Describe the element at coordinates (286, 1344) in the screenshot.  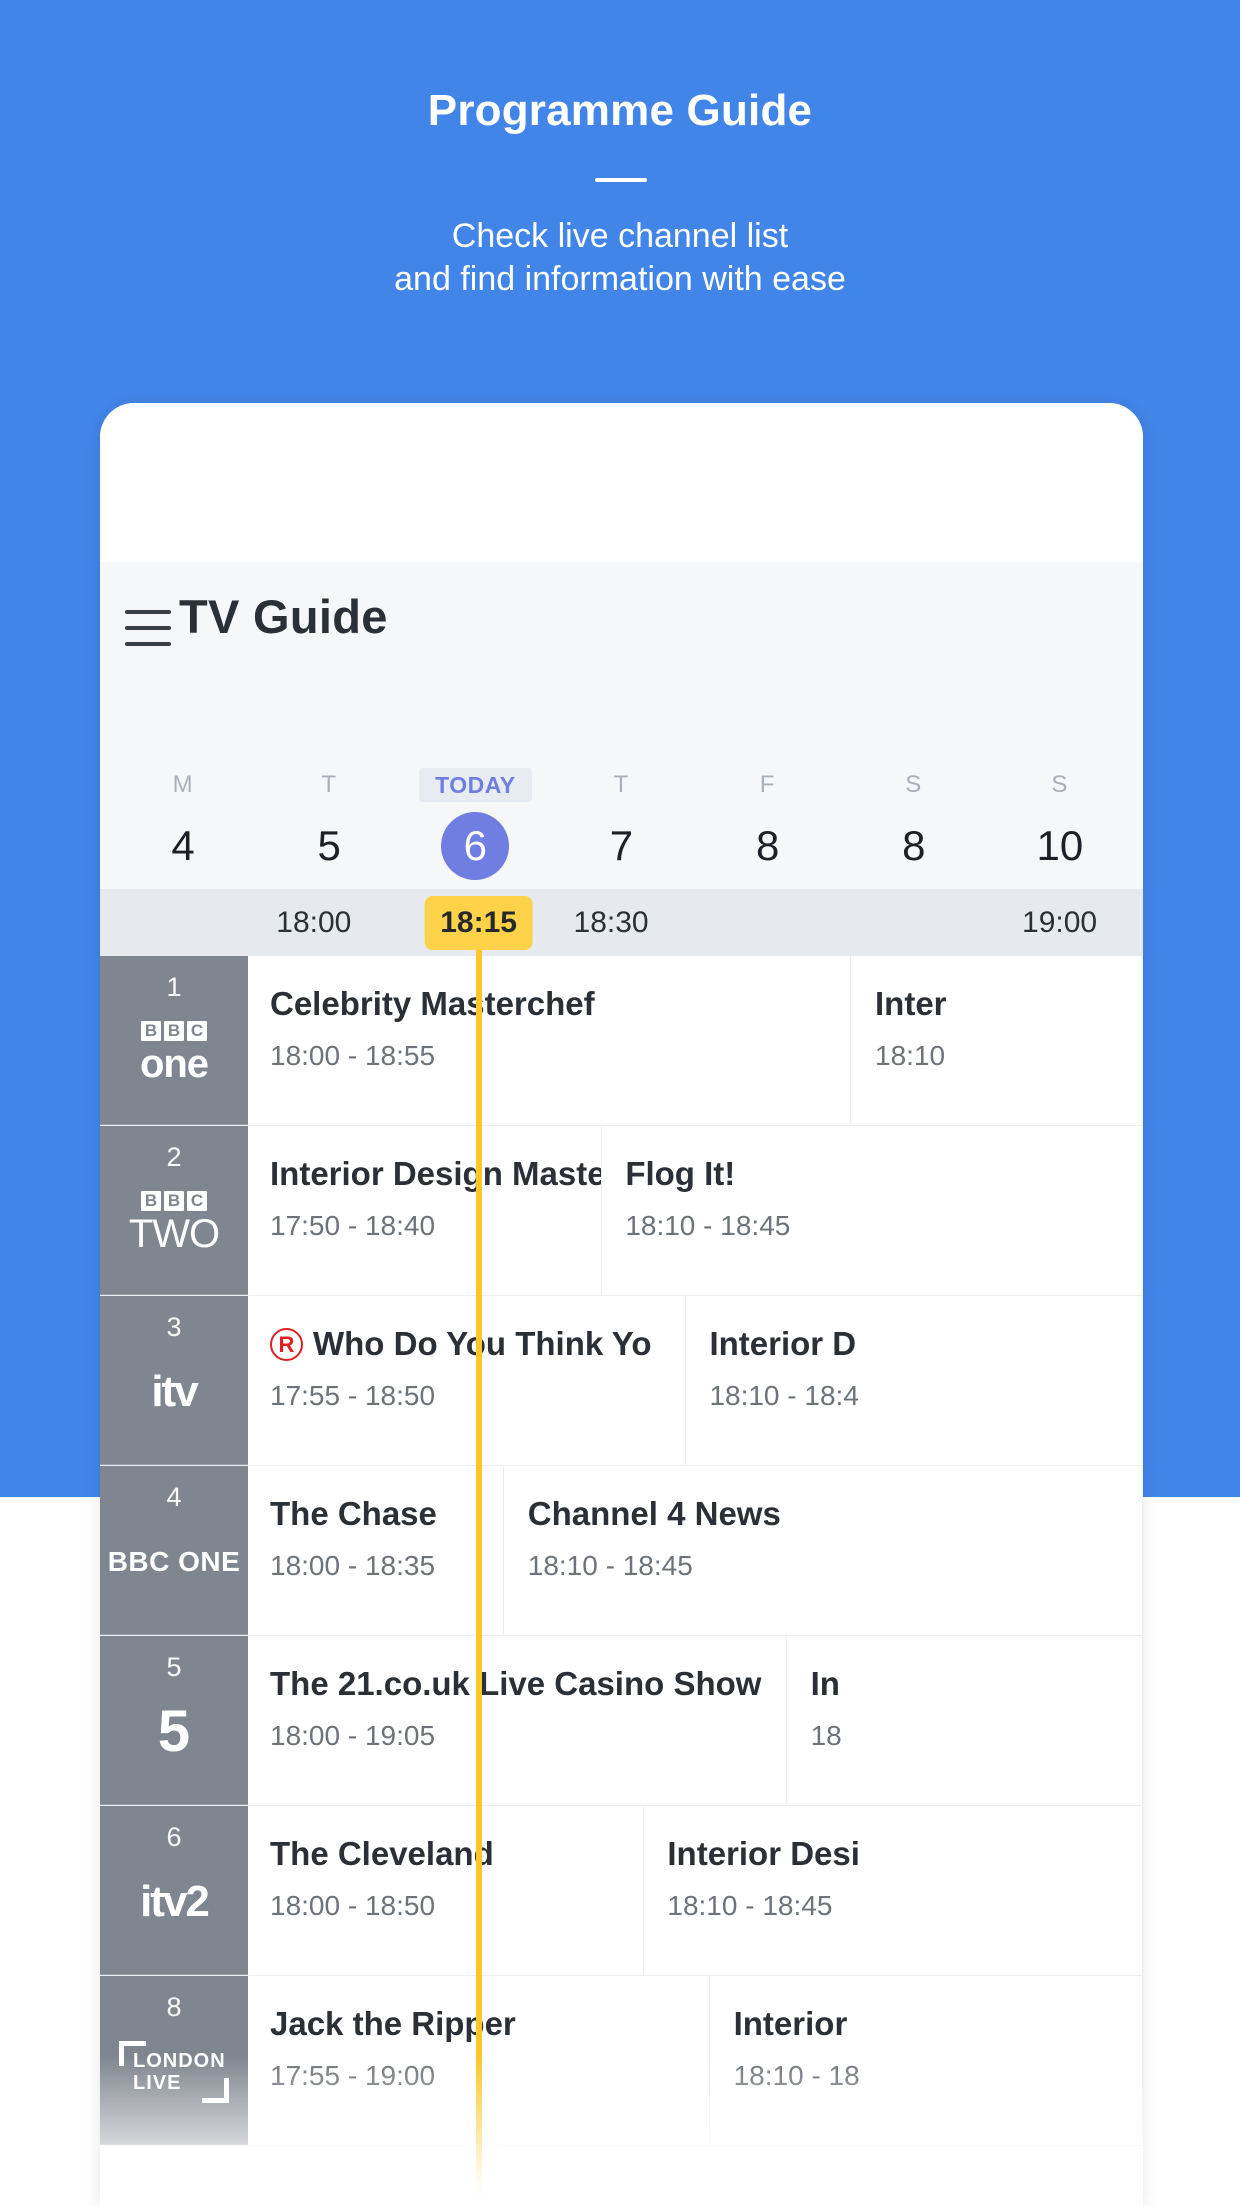
I see `repeat-icon: R` at that location.